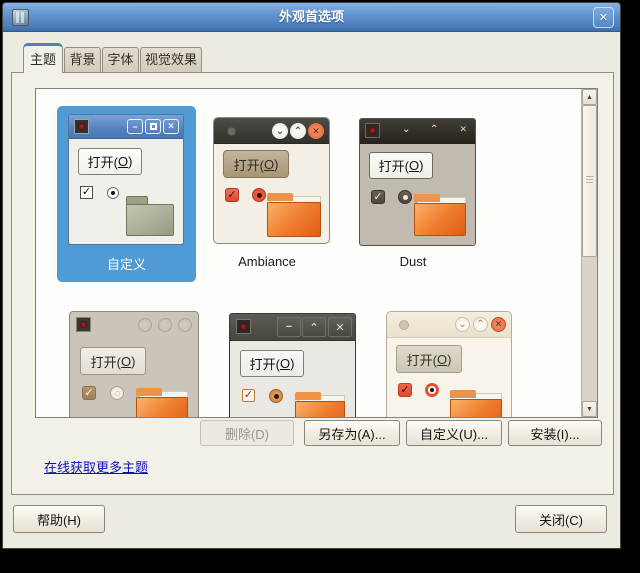 This screenshot has width=640, height=573. I want to click on close-icon, so click(185, 325).